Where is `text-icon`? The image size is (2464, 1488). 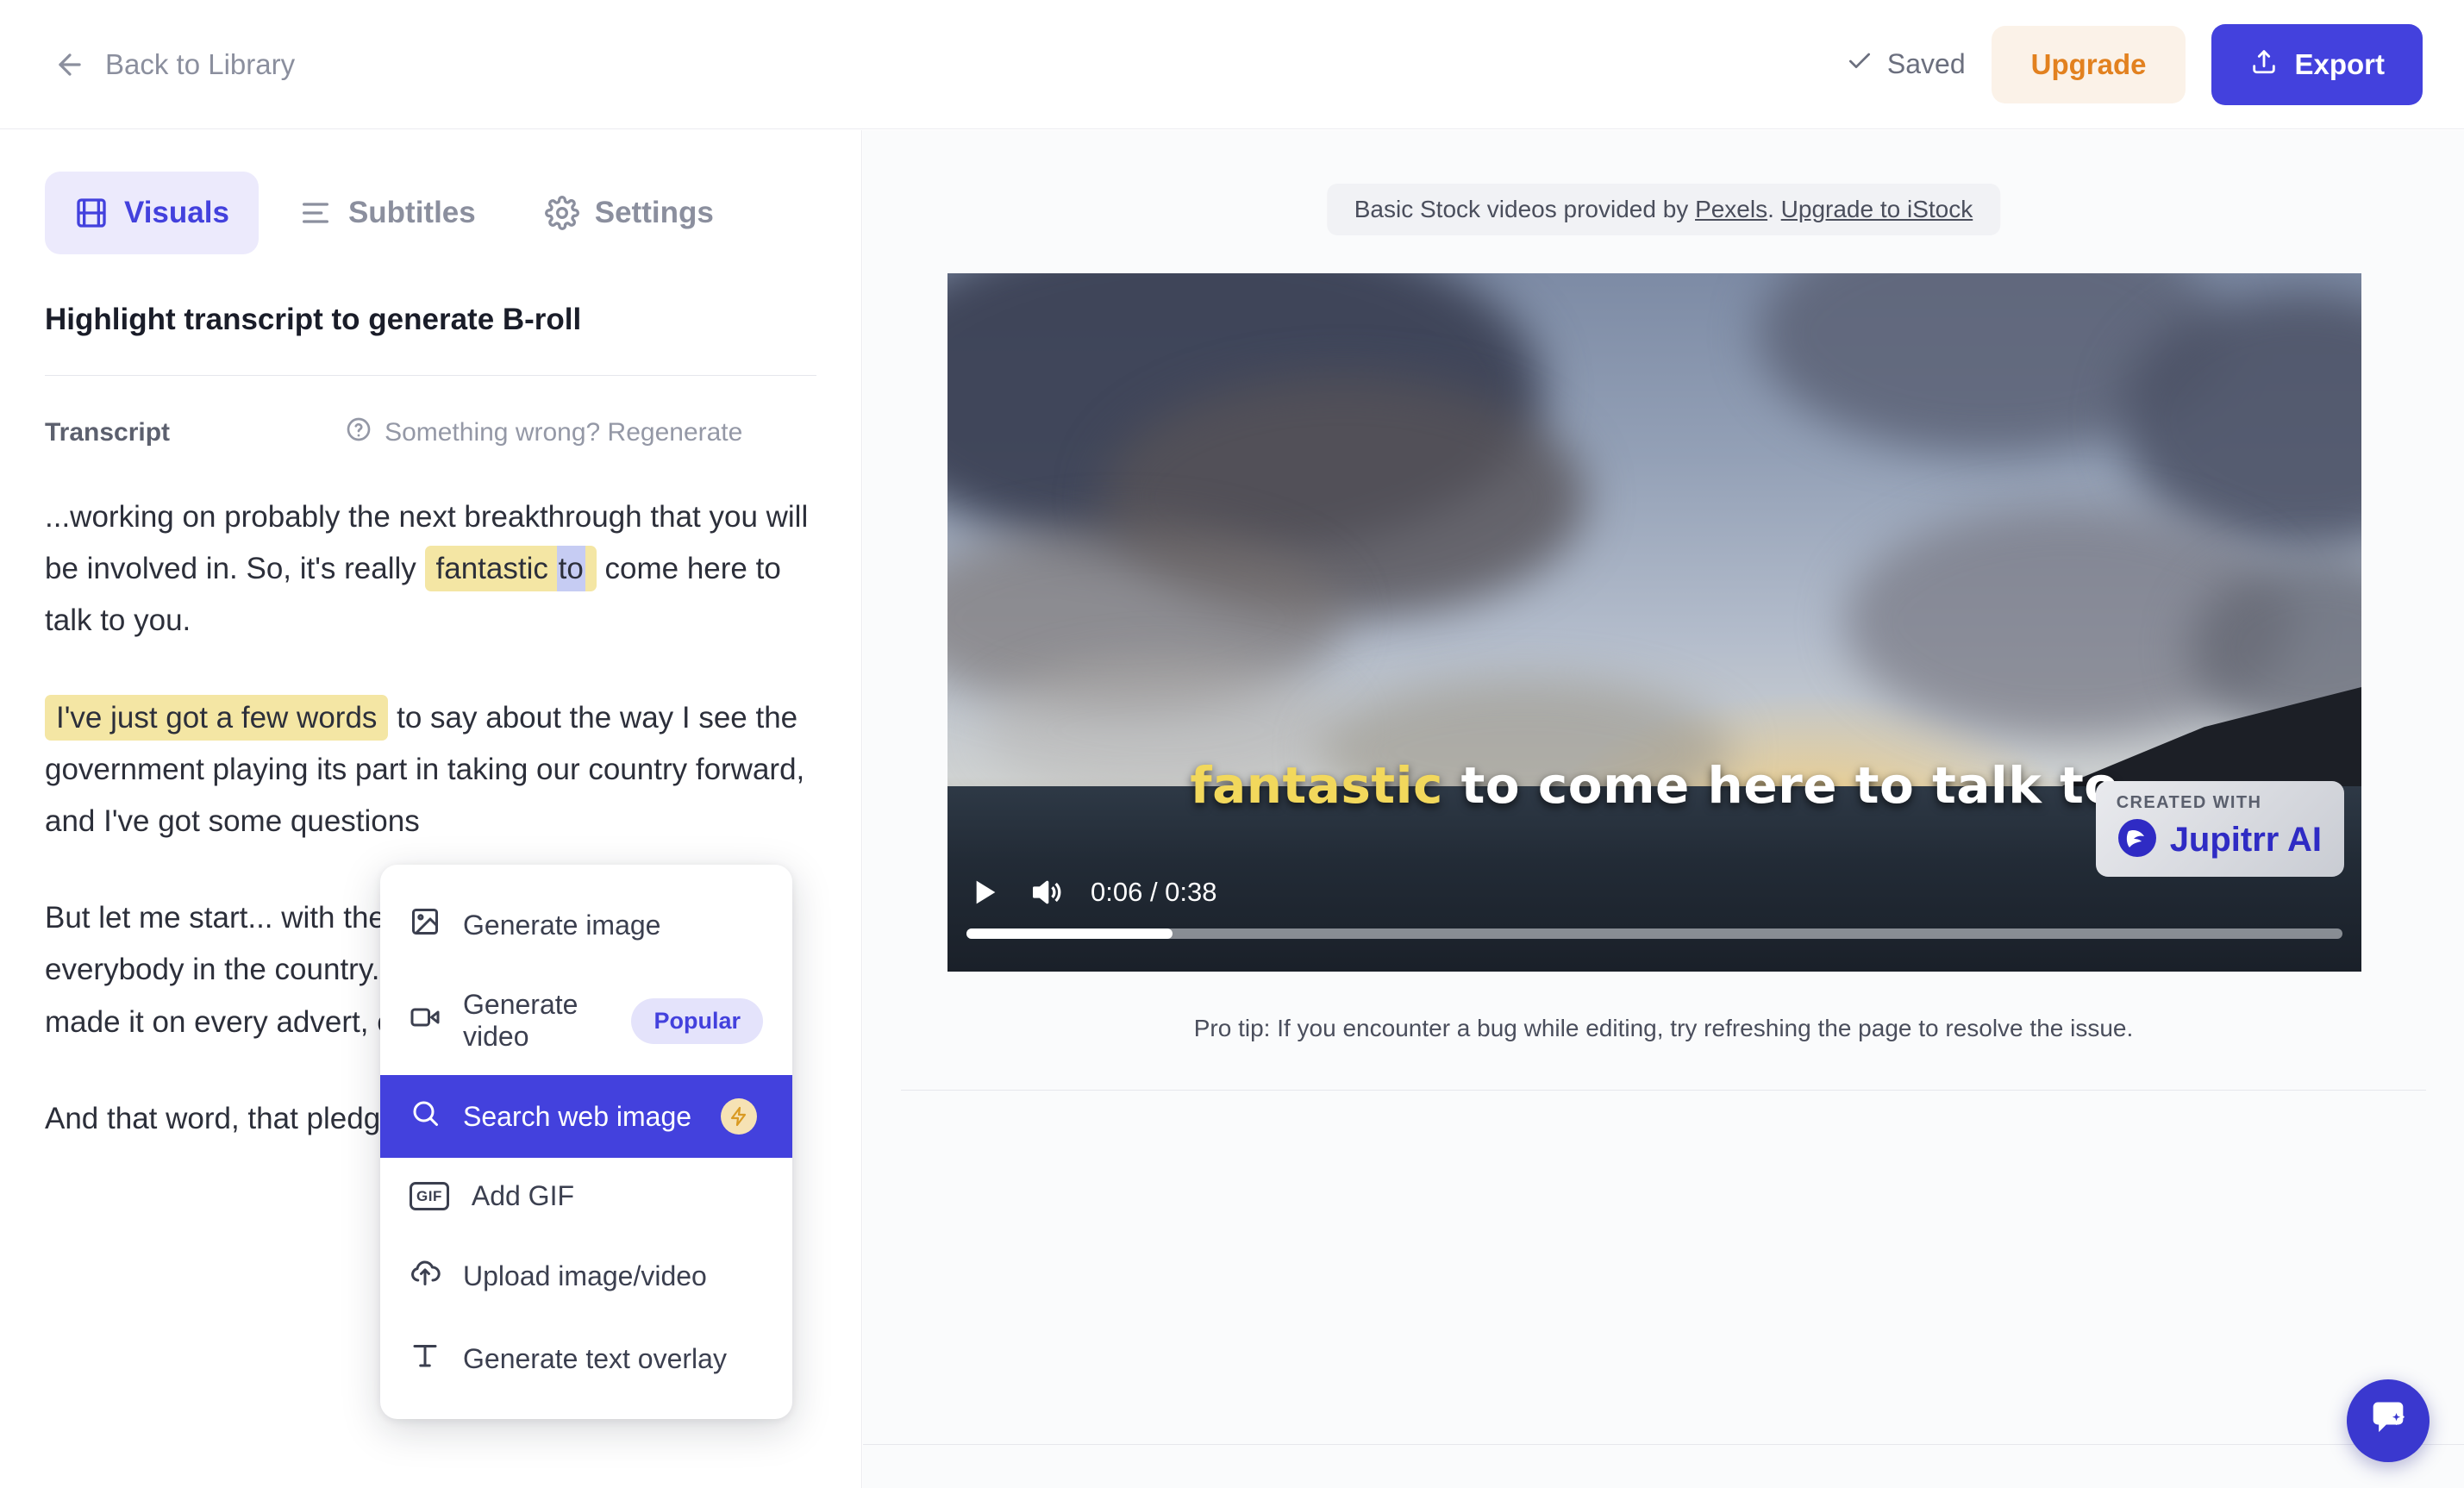 text-icon is located at coordinates (425, 1359).